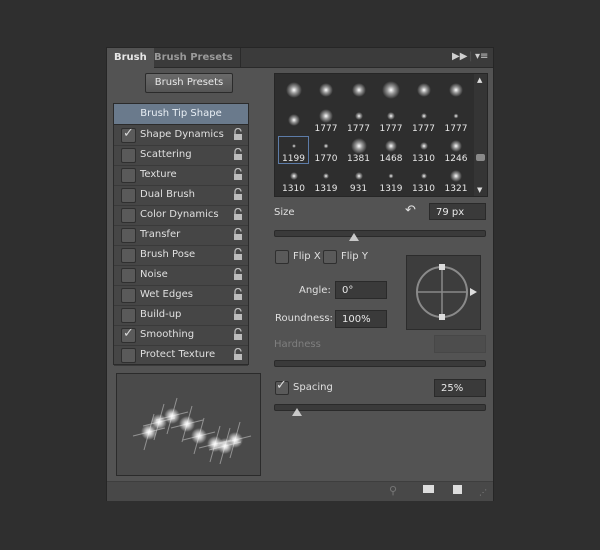 This screenshot has width=600, height=550. What do you see at coordinates (393, 490) in the screenshot?
I see `brush-pressure-icon: ⚲` at bounding box center [393, 490].